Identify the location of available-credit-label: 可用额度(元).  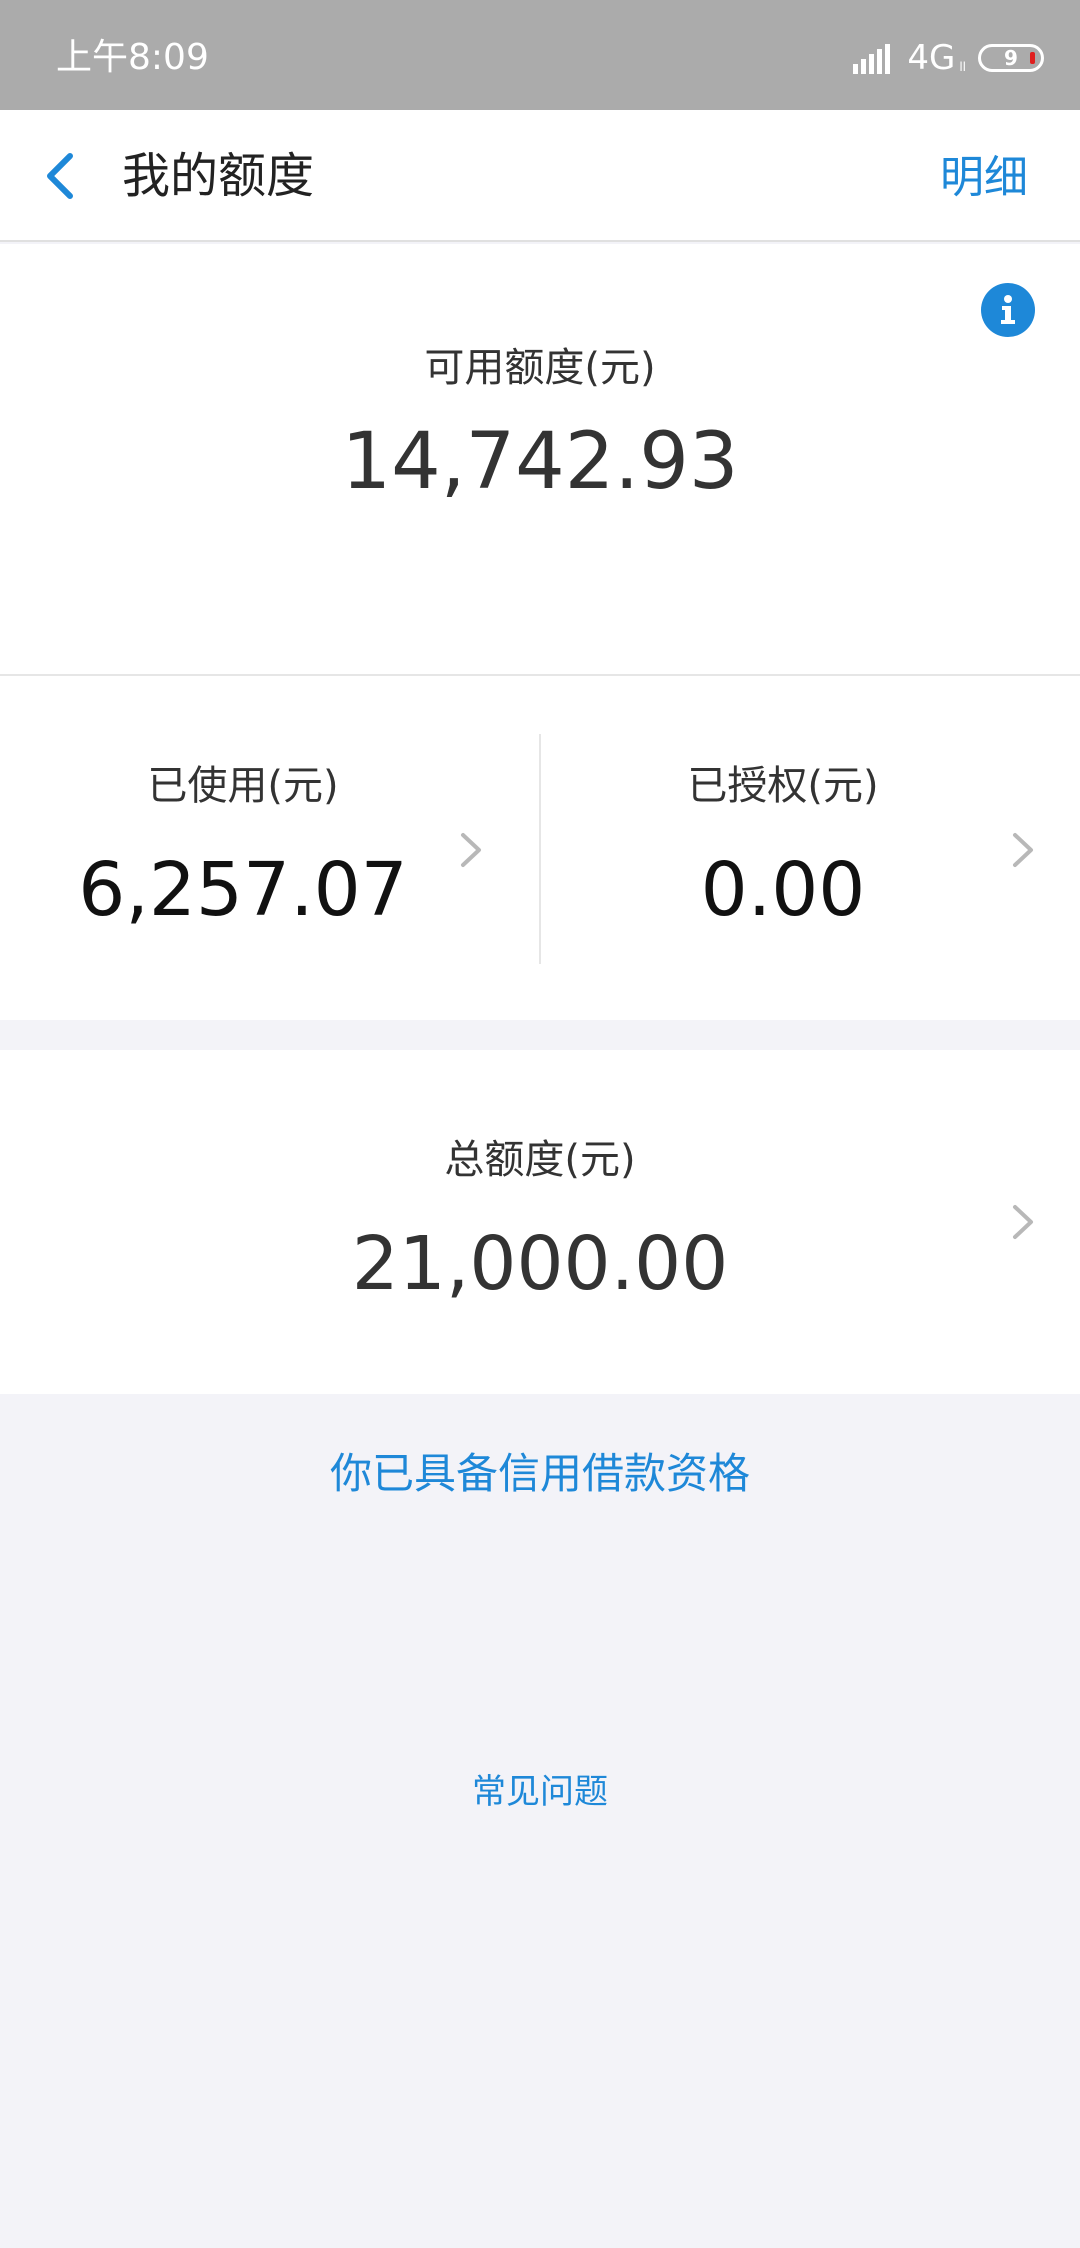
(540, 368).